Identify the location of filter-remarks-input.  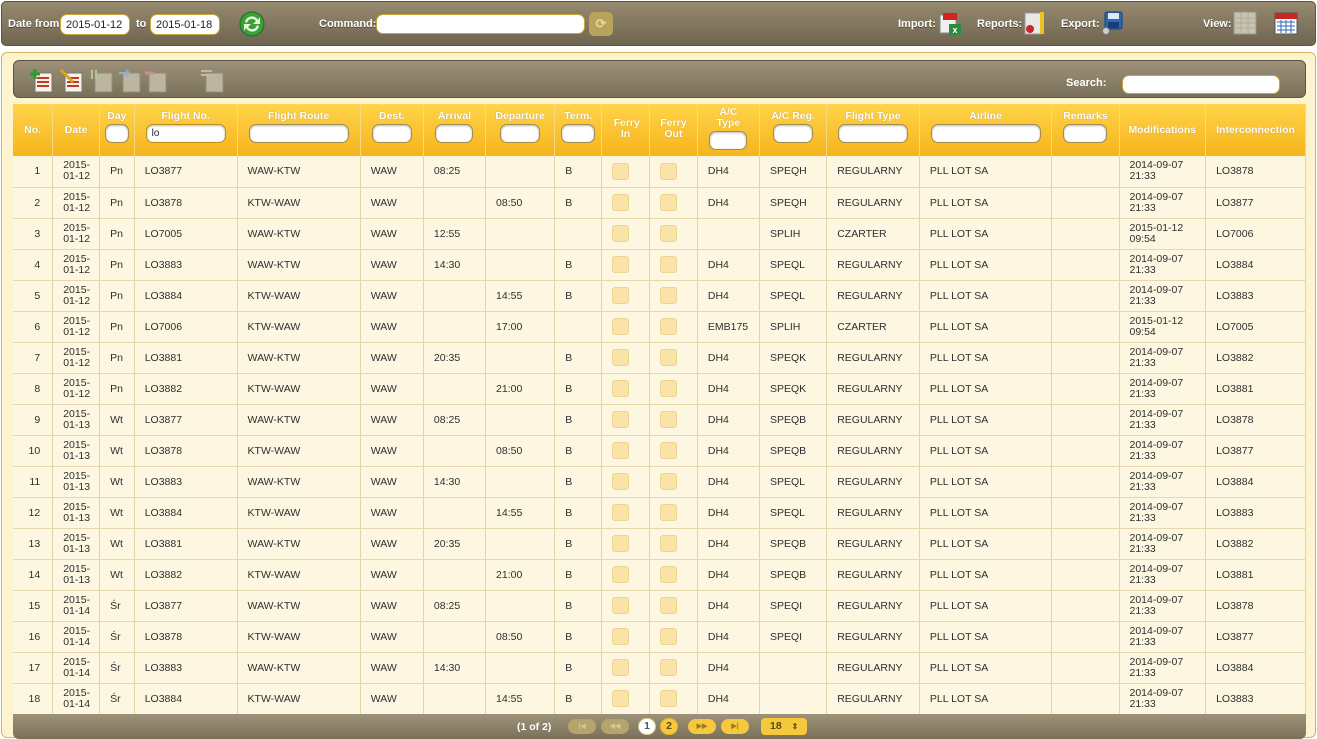
(1085, 133).